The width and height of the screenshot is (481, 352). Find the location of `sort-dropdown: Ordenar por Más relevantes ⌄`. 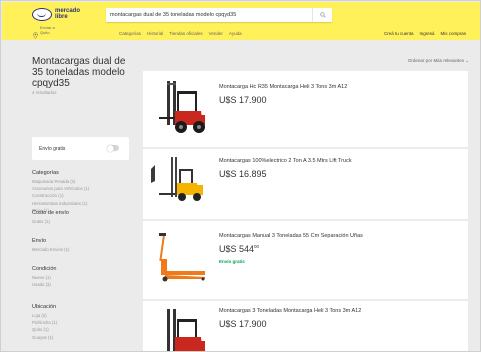

sort-dropdown: Ordenar por Más relevantes ⌄ is located at coordinates (438, 61).